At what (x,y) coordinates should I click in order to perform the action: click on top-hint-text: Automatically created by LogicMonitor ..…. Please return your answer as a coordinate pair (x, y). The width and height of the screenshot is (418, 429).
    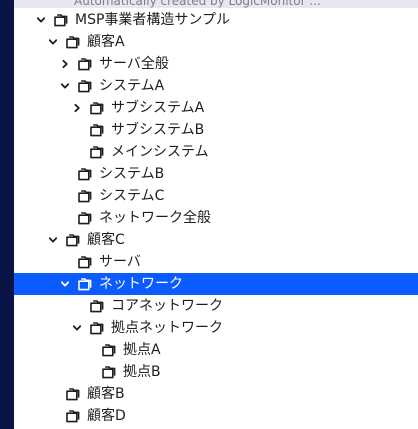
    Looking at the image, I should click on (216, 4).